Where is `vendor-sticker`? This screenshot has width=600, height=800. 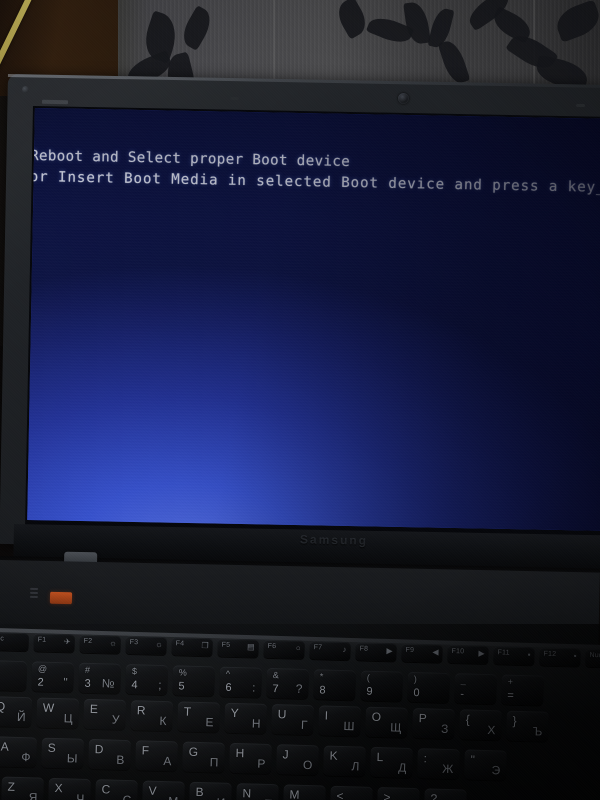 vendor-sticker is located at coordinates (61, 598).